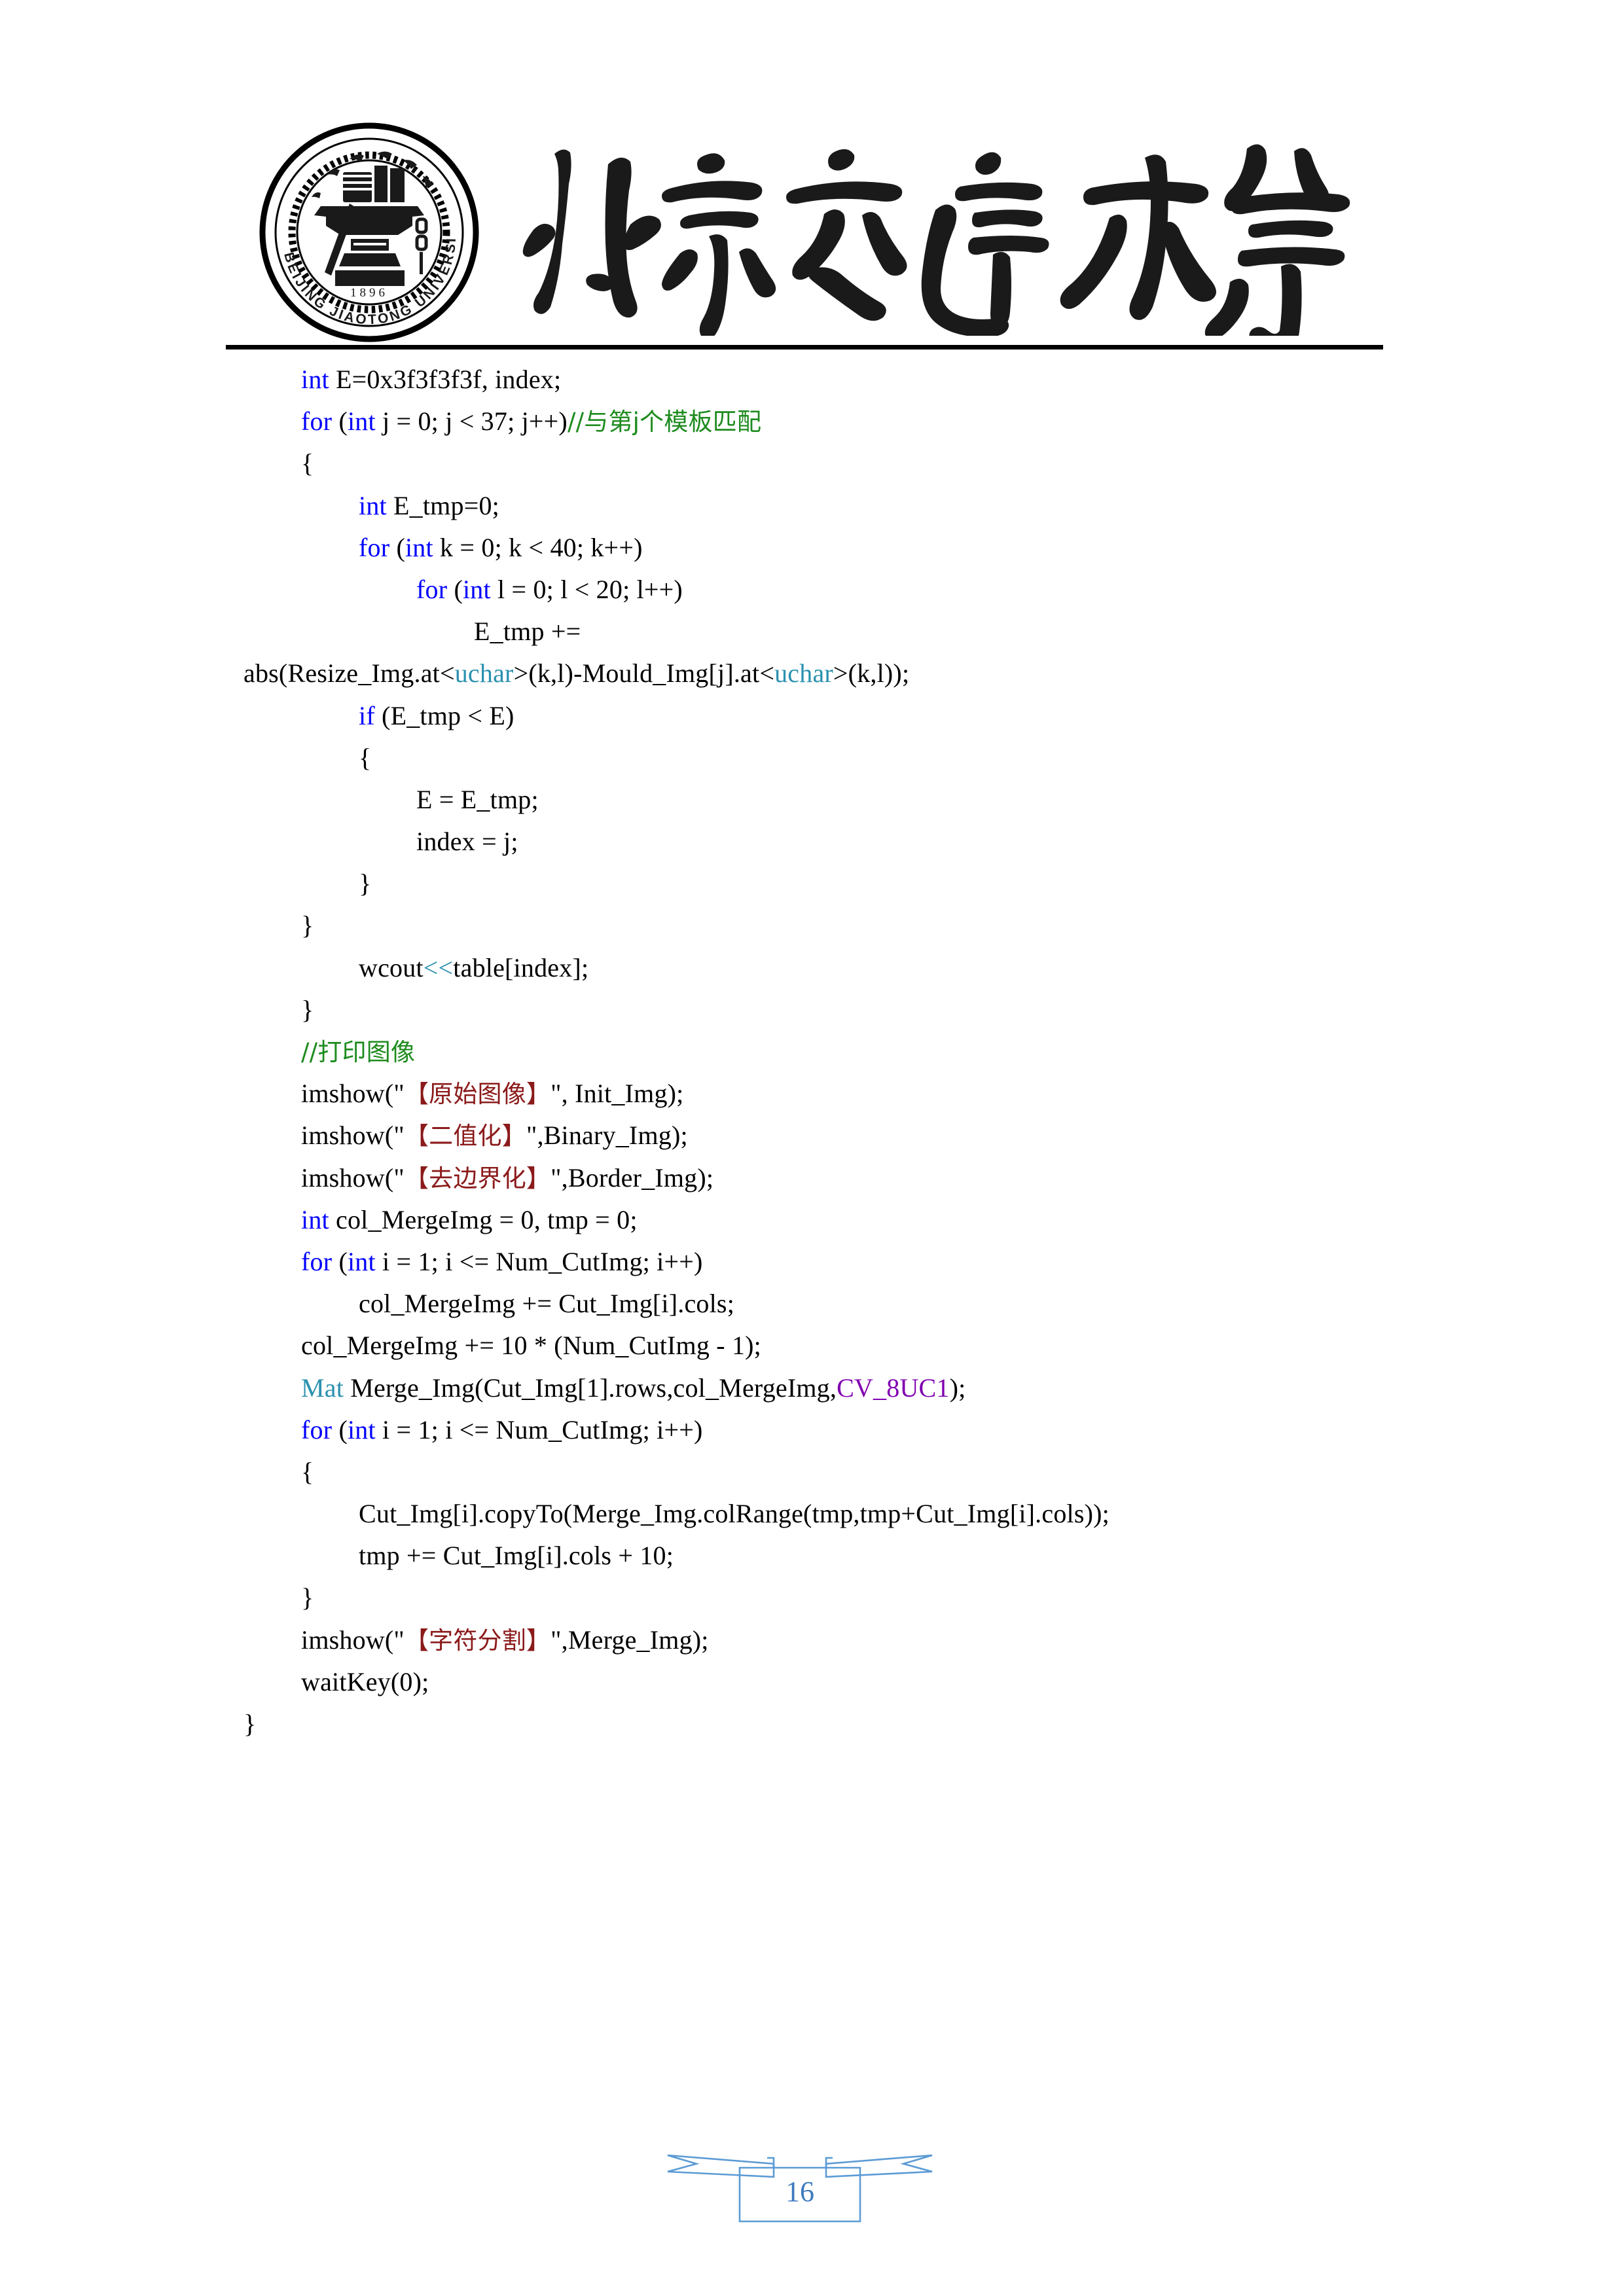 The height and width of the screenshot is (2296, 1624). I want to click on code-token: 【二值化】, so click(465, 1136).